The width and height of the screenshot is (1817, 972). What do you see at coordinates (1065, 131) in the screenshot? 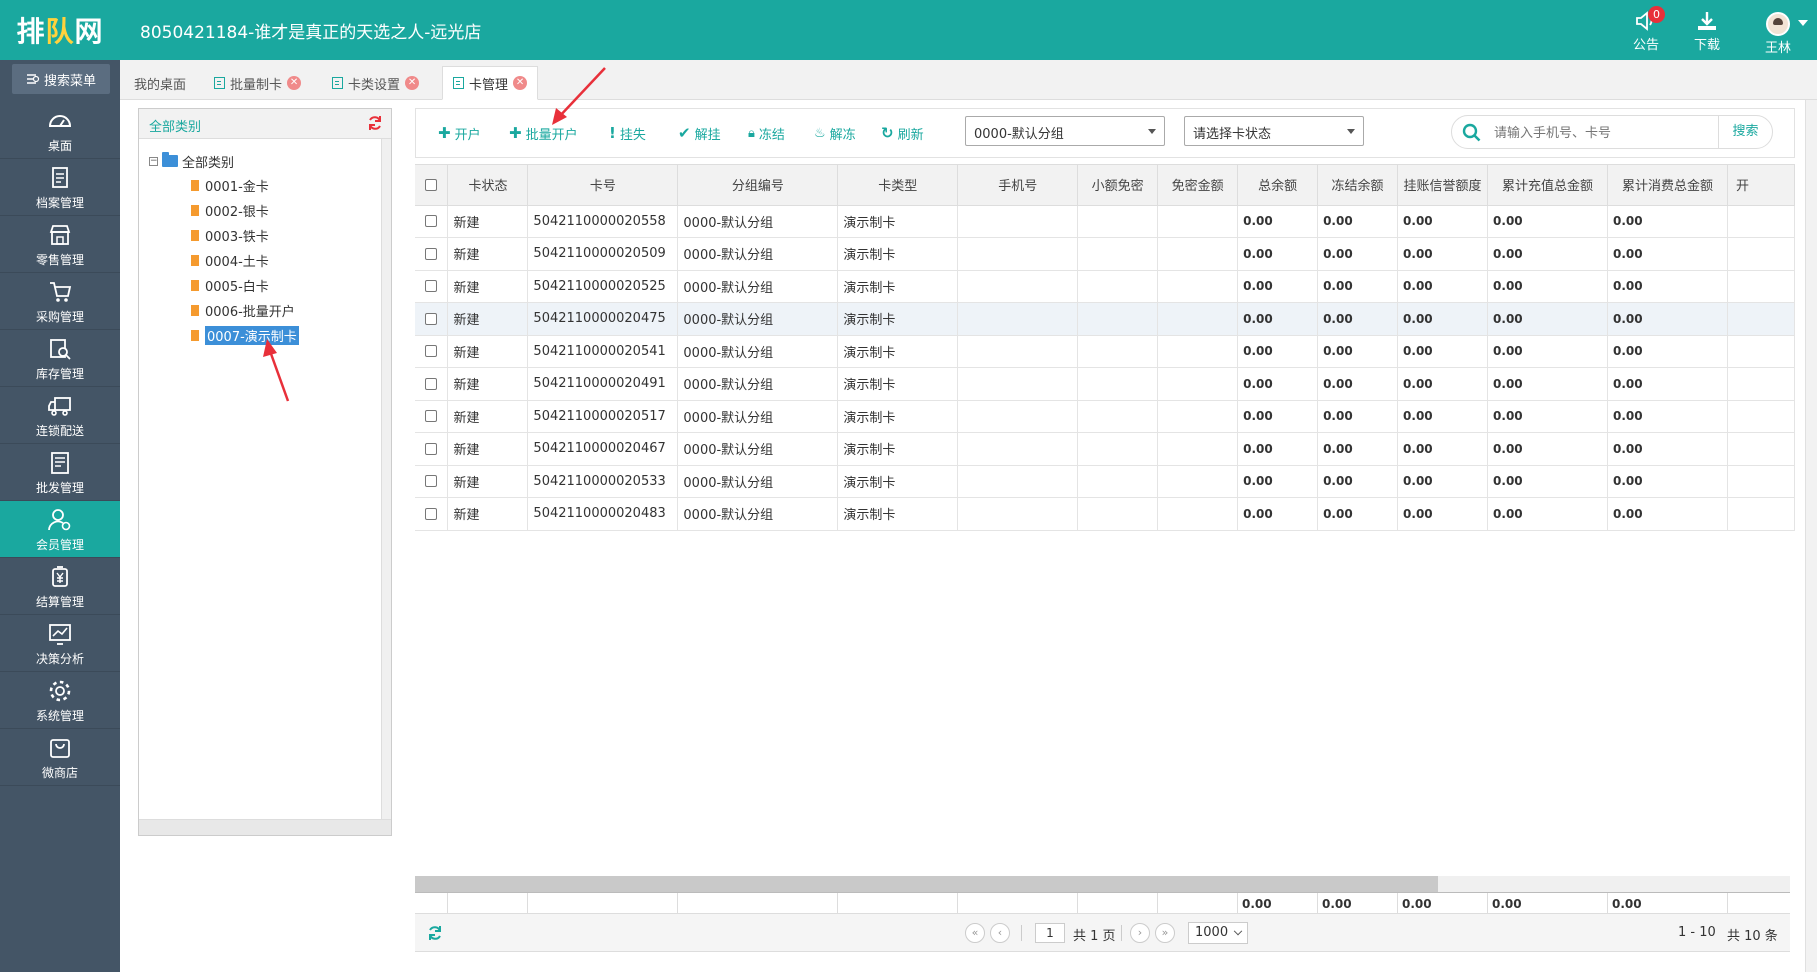
I see `group-select: 0000-默认分组` at bounding box center [1065, 131].